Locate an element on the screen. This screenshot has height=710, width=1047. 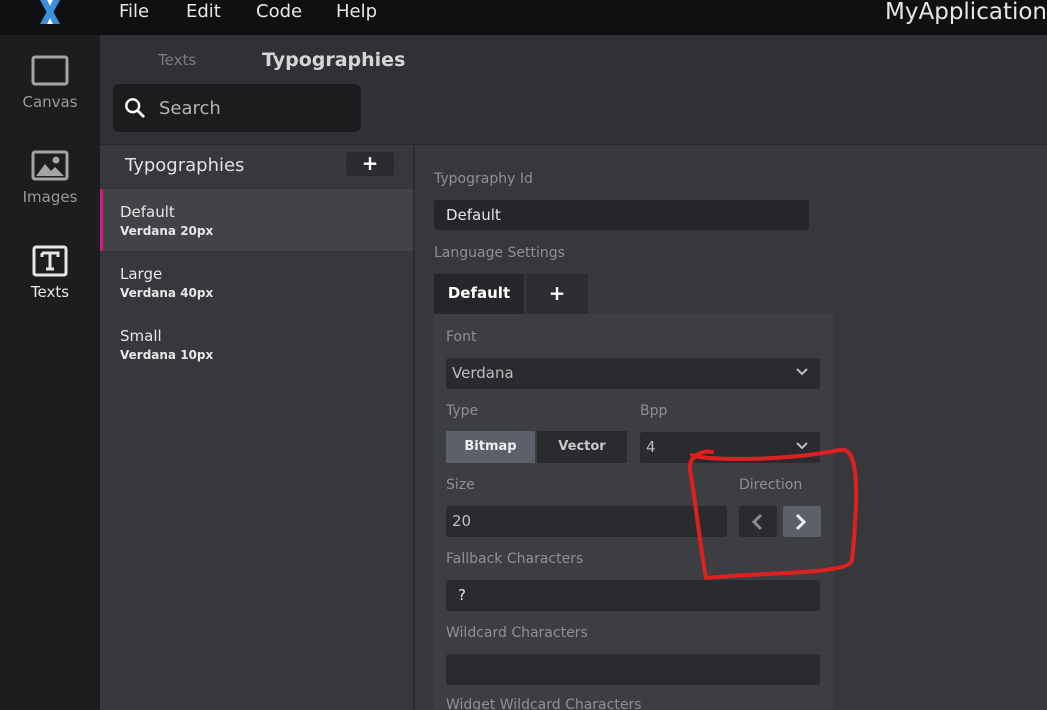
size-label: Size is located at coordinates (460, 485).